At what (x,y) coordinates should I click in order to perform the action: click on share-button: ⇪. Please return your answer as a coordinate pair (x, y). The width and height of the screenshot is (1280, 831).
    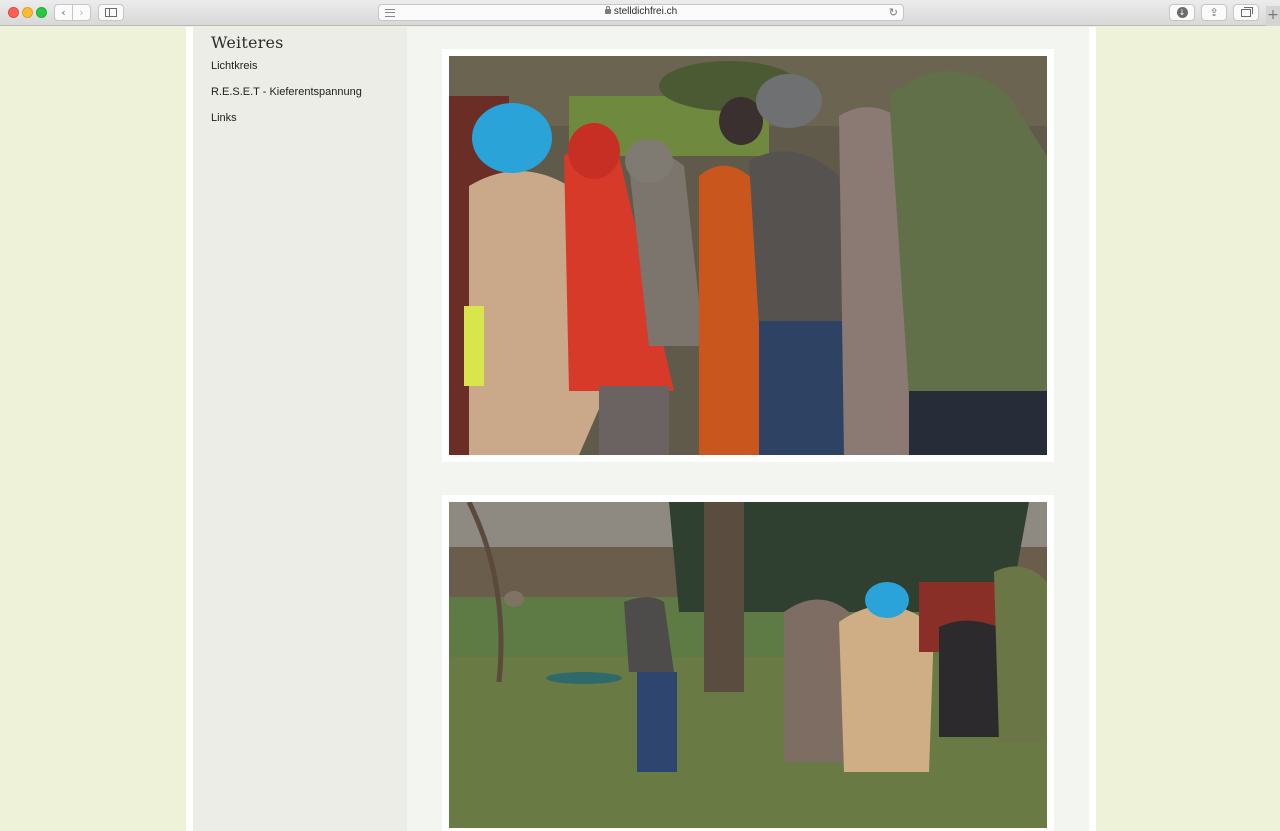
    Looking at the image, I should click on (1214, 12).